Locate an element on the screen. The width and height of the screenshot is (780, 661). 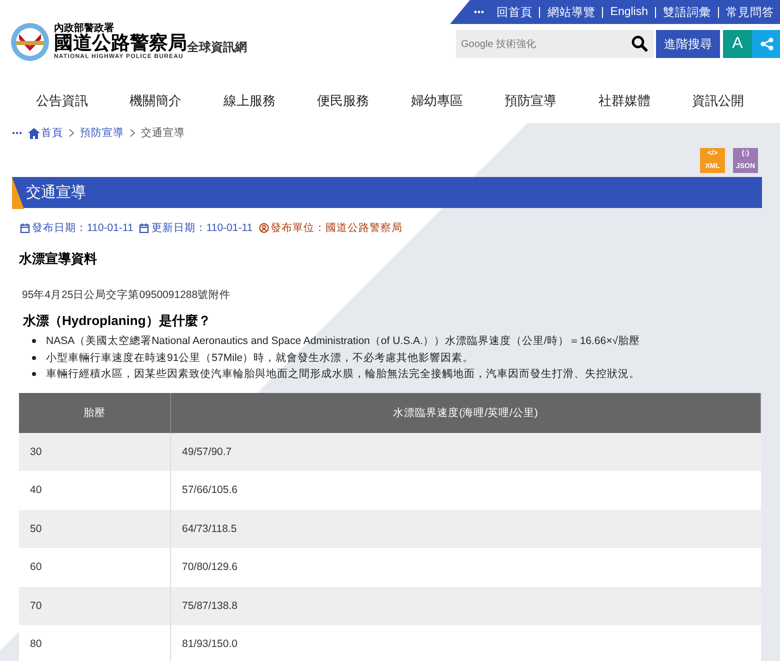
document-reference: 95年4月25日公局交字第0950091288號附件 is located at coordinates (127, 295).